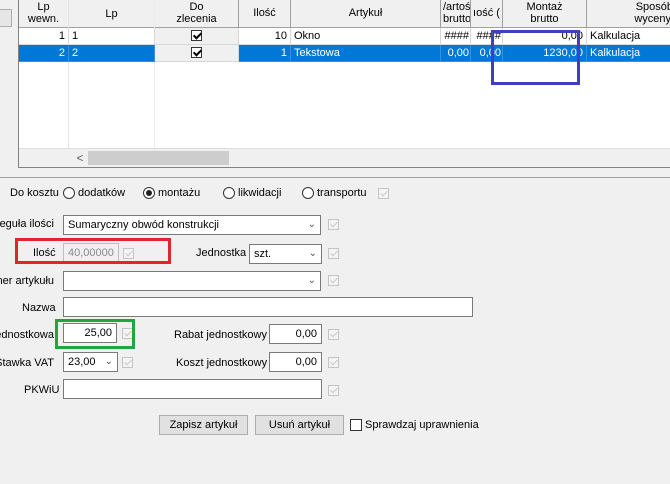 The width and height of the screenshot is (670, 484). Describe the element at coordinates (44, 36) in the screenshot. I see `cell-lp-wewn: 1` at that location.